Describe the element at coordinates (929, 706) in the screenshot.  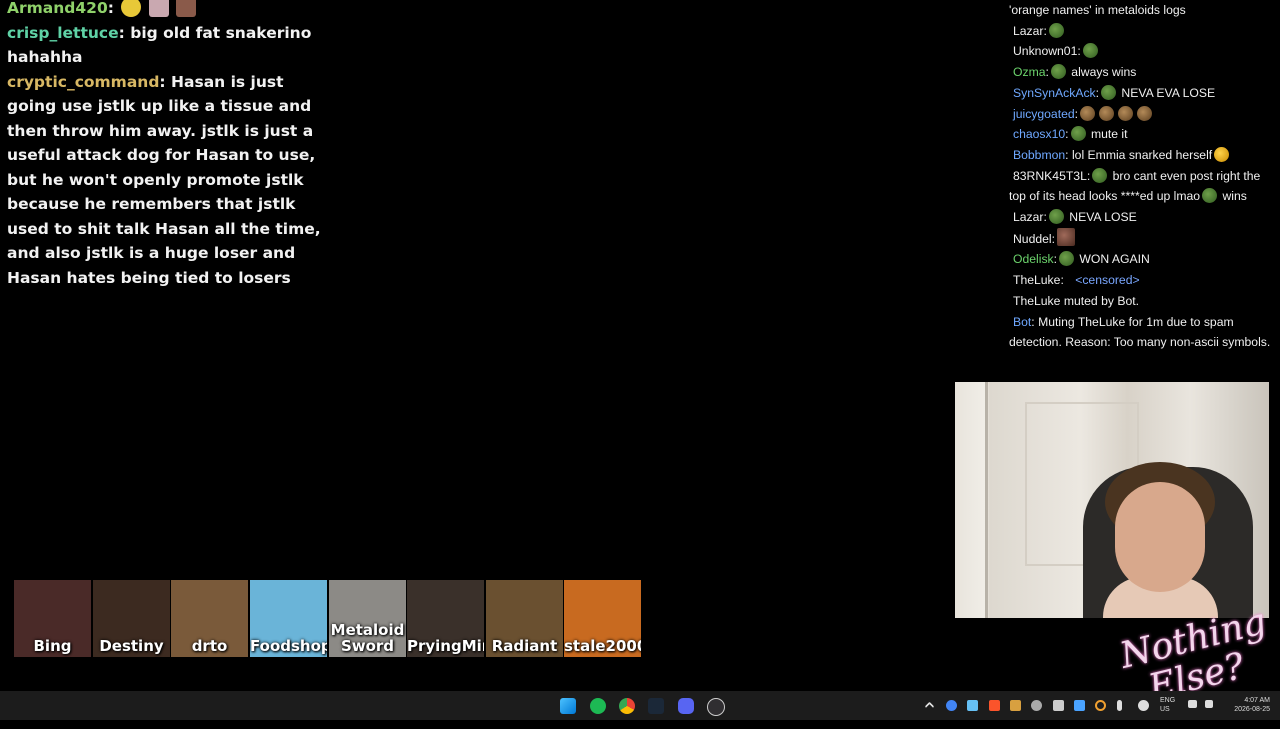
I see `chevron-up-icon` at that location.